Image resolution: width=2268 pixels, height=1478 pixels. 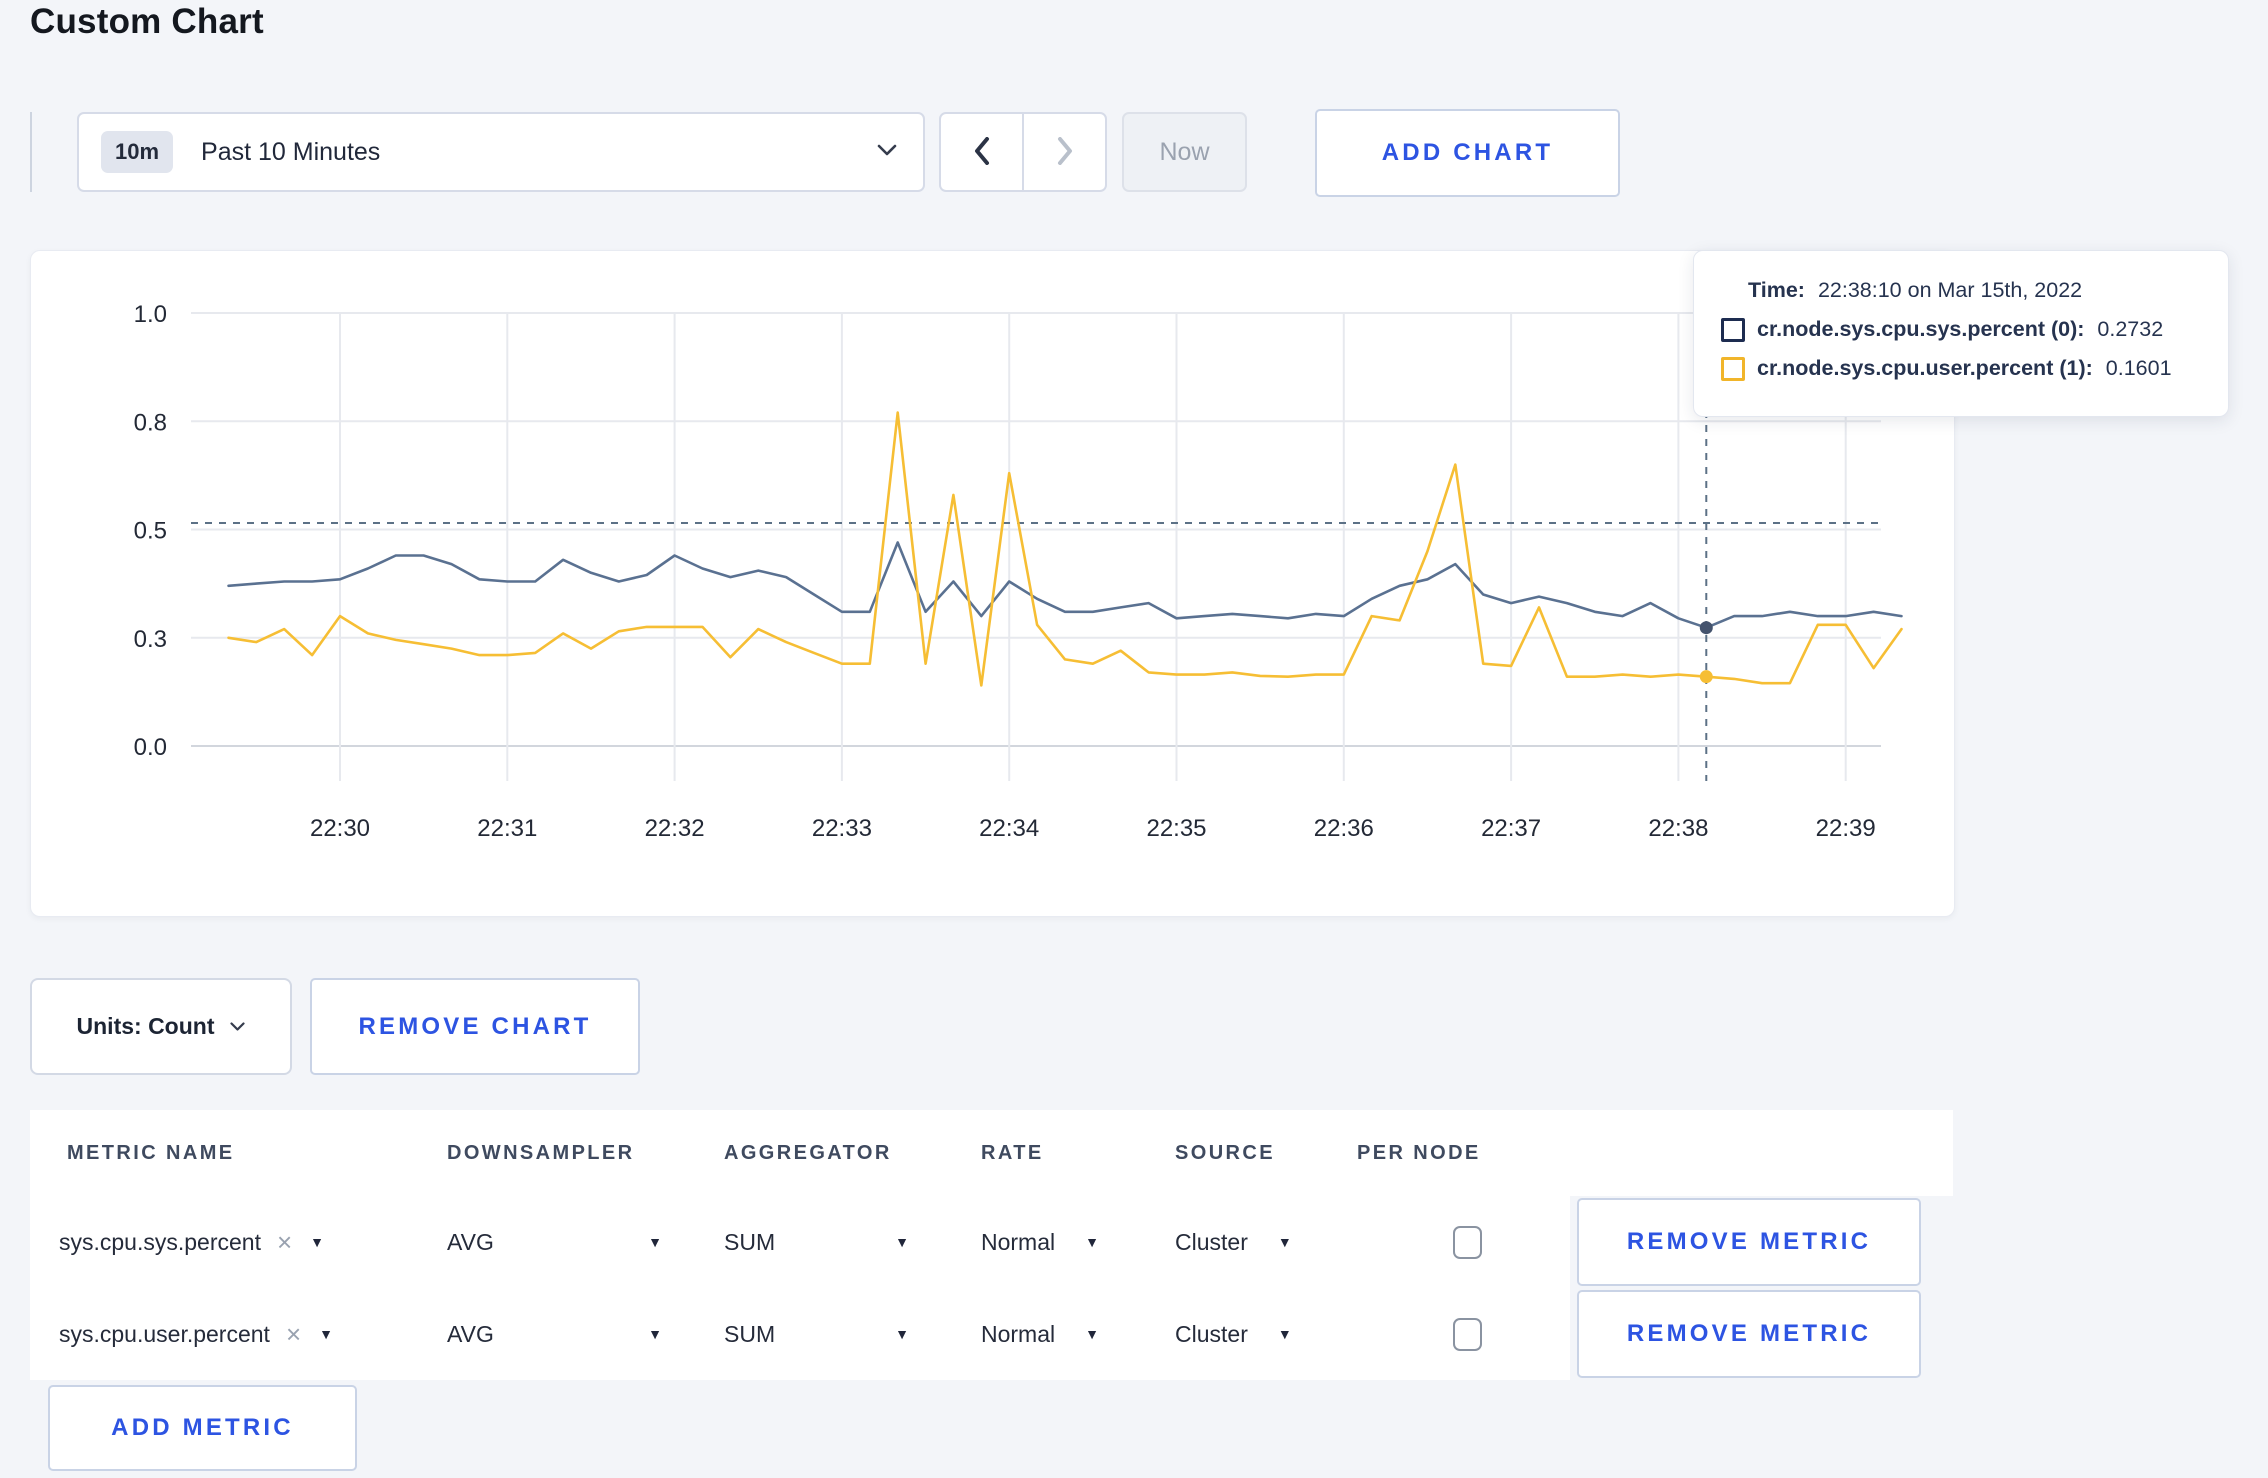 I want to click on y-axis-tick-label: 0.5, so click(x=150, y=531).